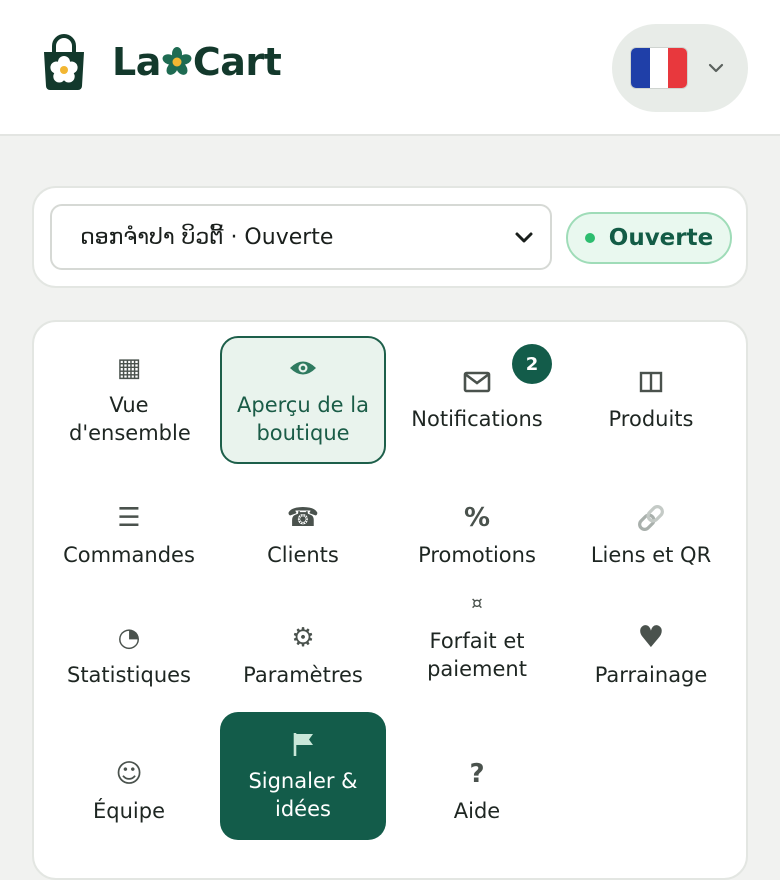 This screenshot has width=780, height=880. What do you see at coordinates (589, 238) in the screenshot?
I see `status-dot-icon` at bounding box center [589, 238].